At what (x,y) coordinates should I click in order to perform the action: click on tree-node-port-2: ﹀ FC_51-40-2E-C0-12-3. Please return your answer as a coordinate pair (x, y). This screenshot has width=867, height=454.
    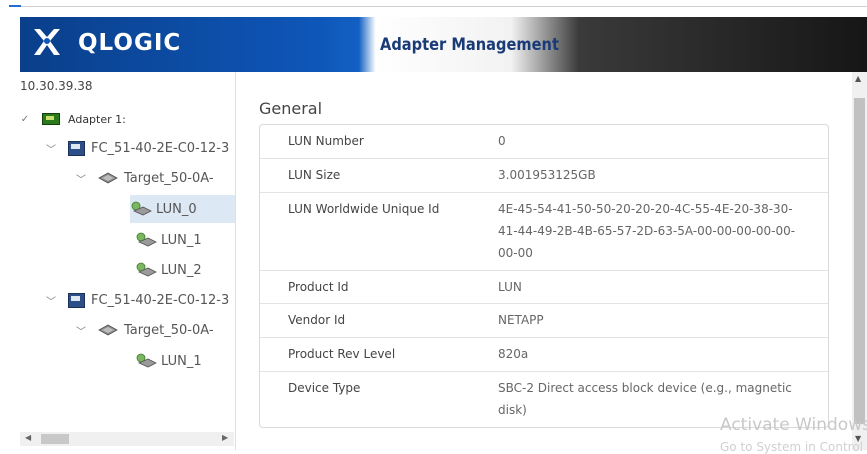
    Looking at the image, I should click on (136, 300).